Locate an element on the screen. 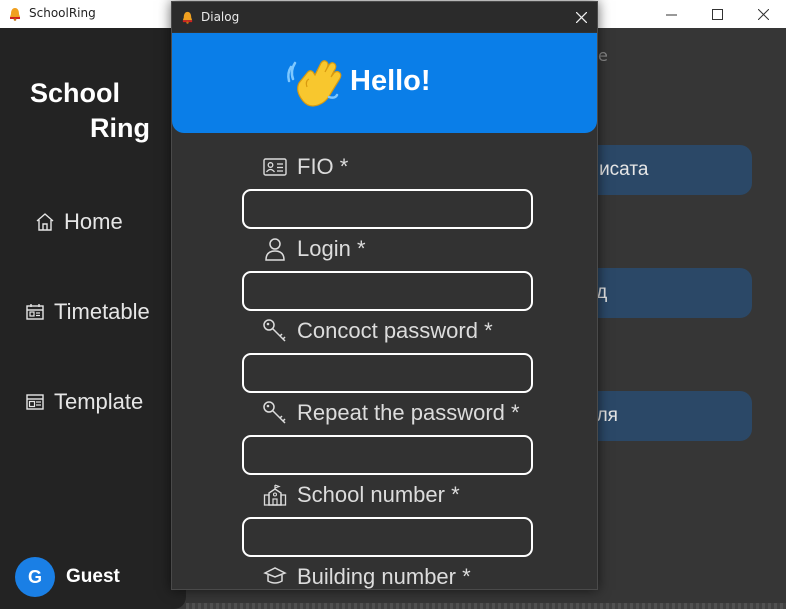 The width and height of the screenshot is (786, 609). dialog-close-button is located at coordinates (581, 17).